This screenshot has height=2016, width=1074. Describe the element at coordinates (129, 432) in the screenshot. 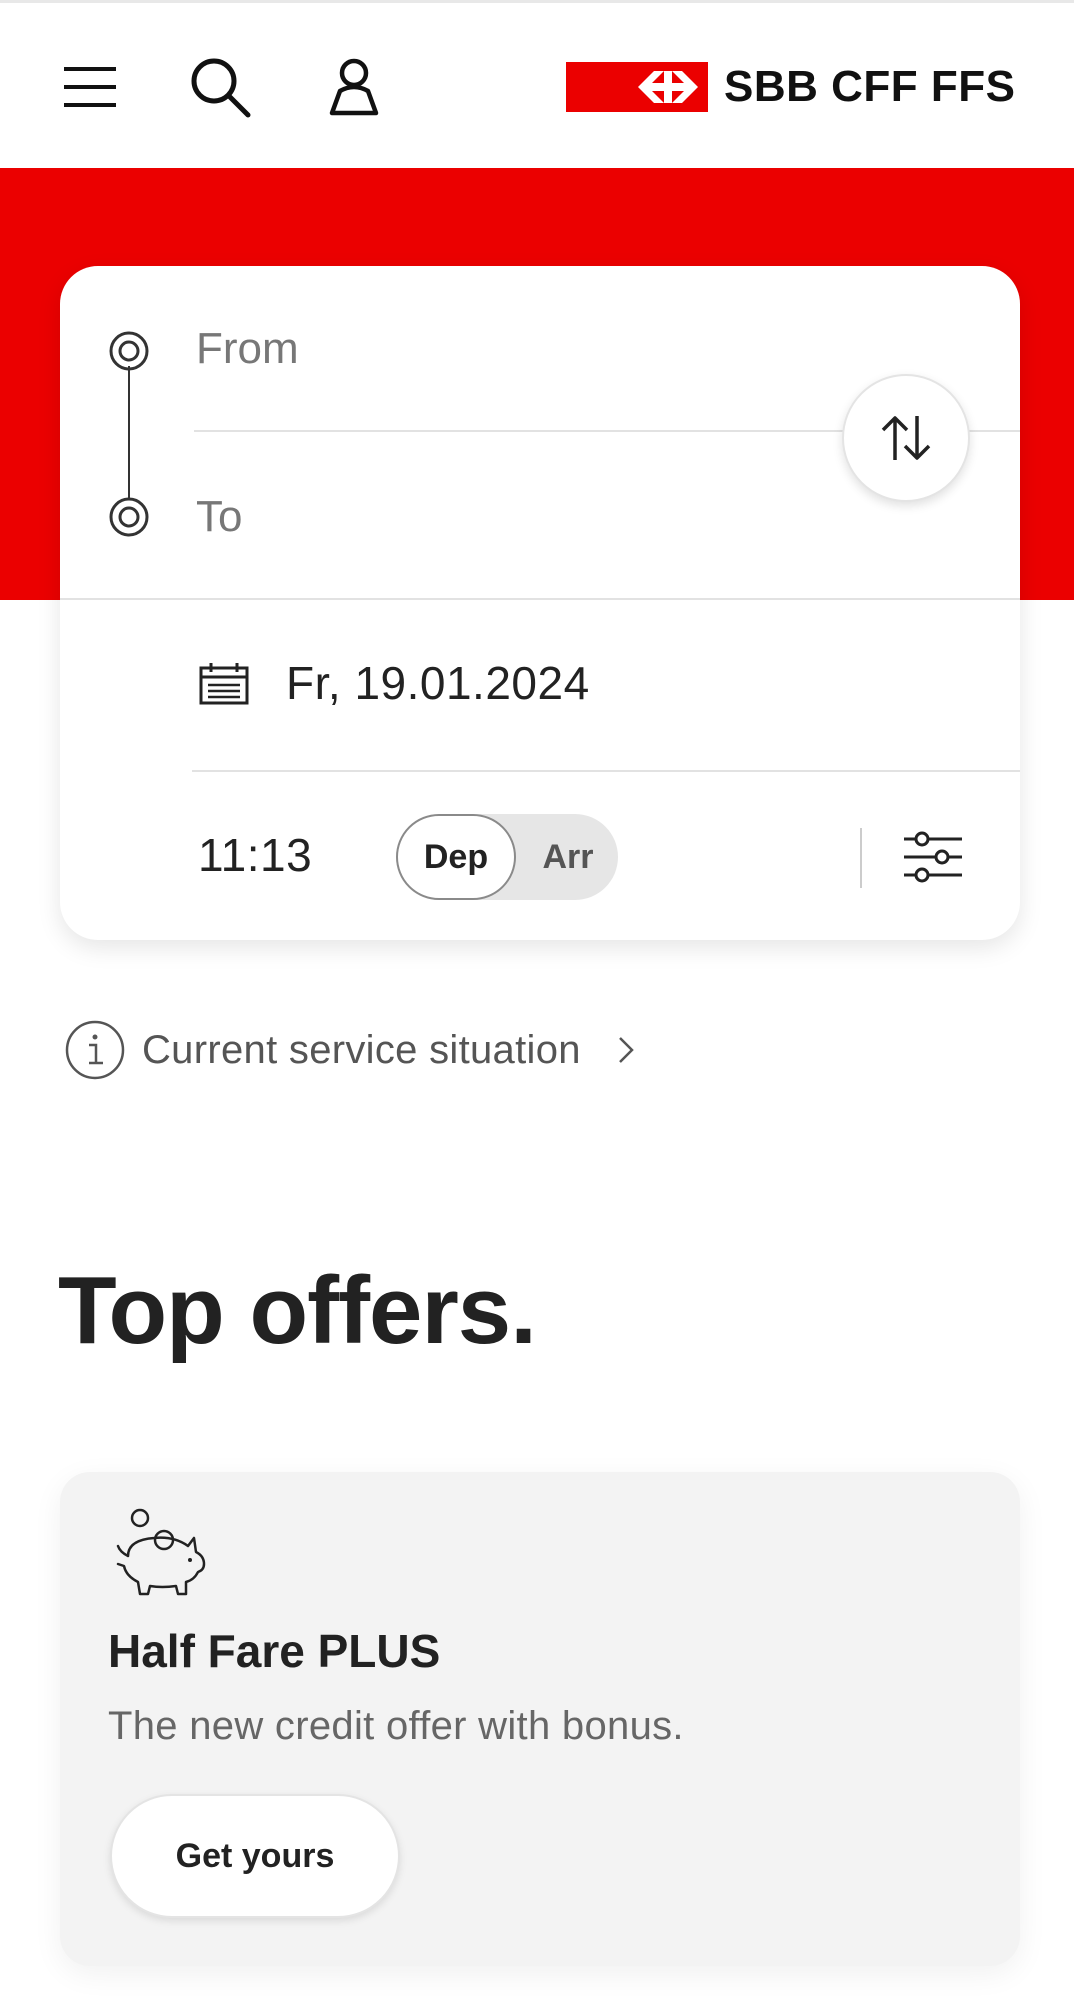

I see `route-line` at that location.